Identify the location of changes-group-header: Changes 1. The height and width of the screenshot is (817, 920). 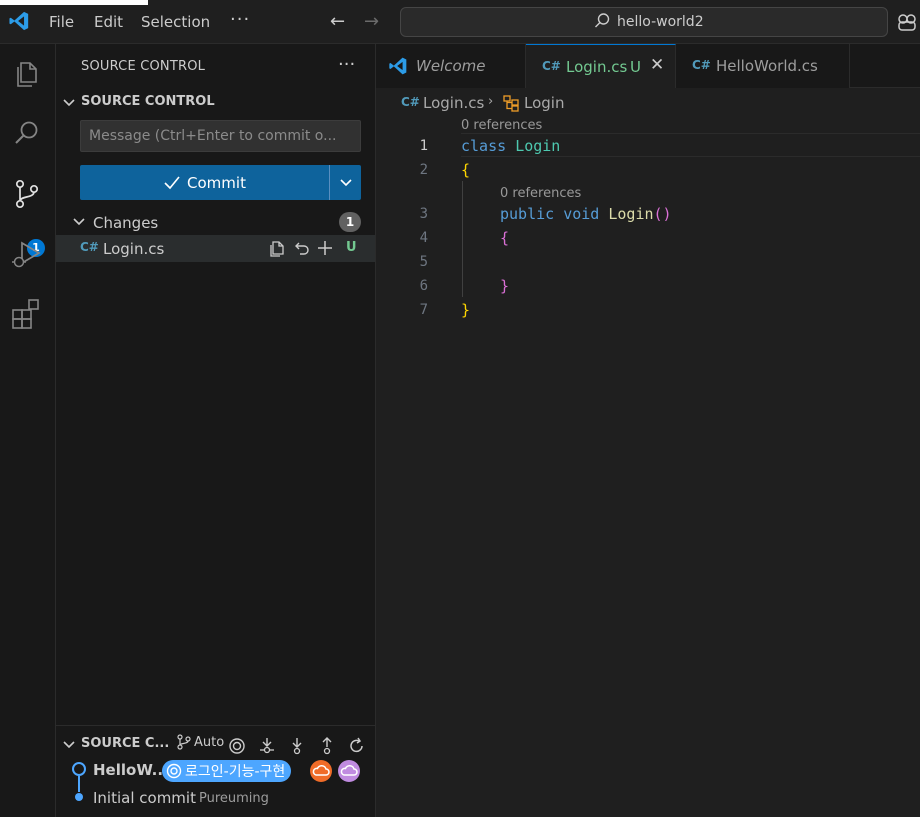
(216, 222).